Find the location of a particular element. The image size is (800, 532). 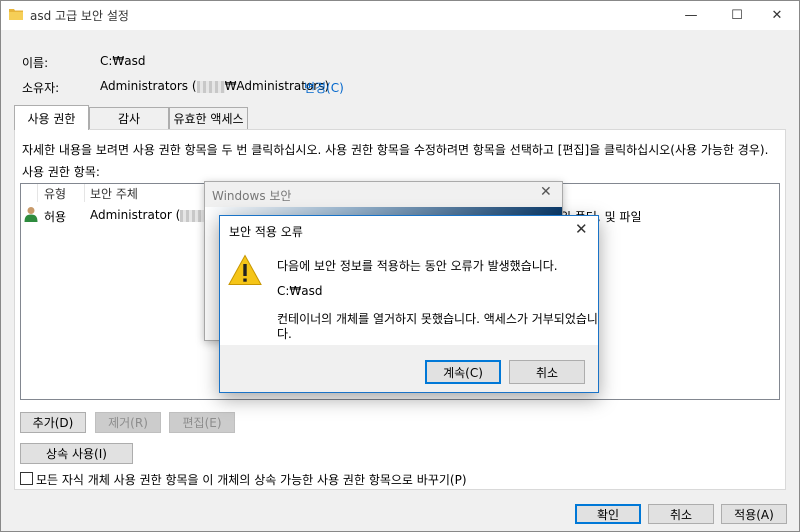

row-type: 허용 is located at coordinates (55, 216).